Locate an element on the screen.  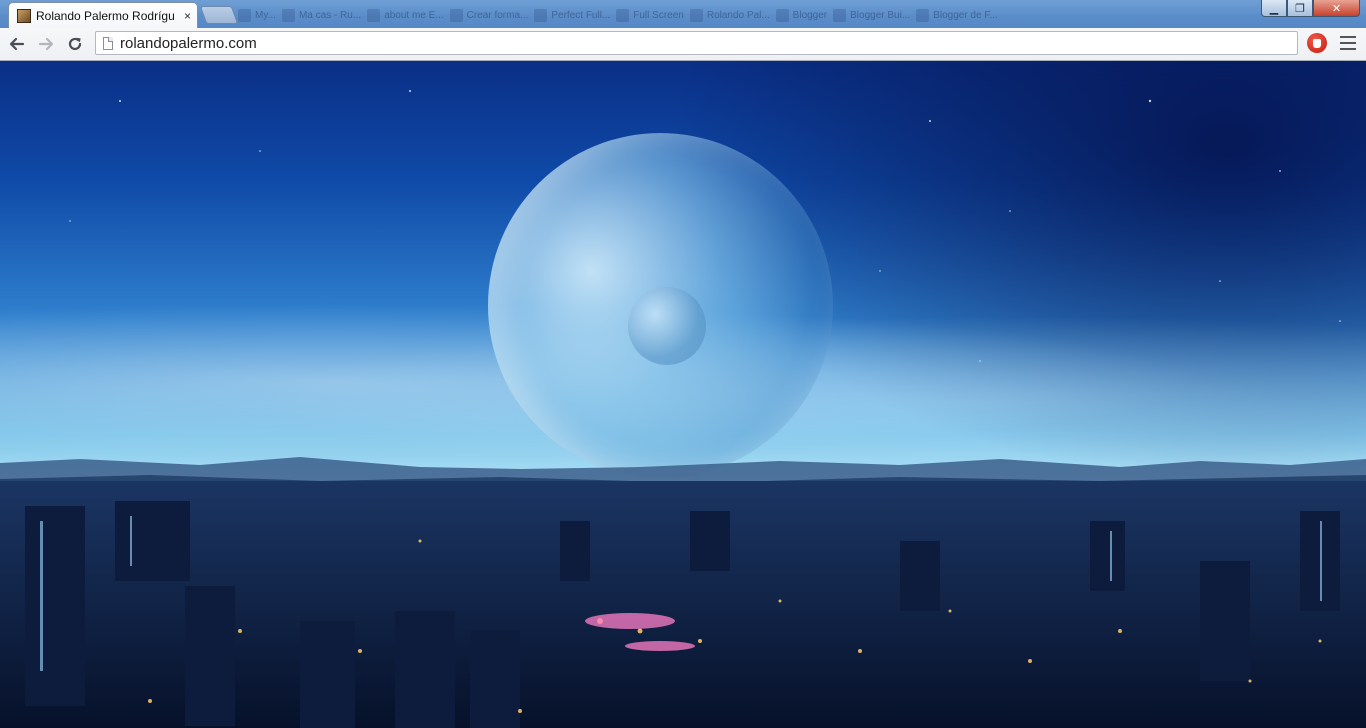
url-text: rolandopalermo.com is located at coordinates (188, 43).